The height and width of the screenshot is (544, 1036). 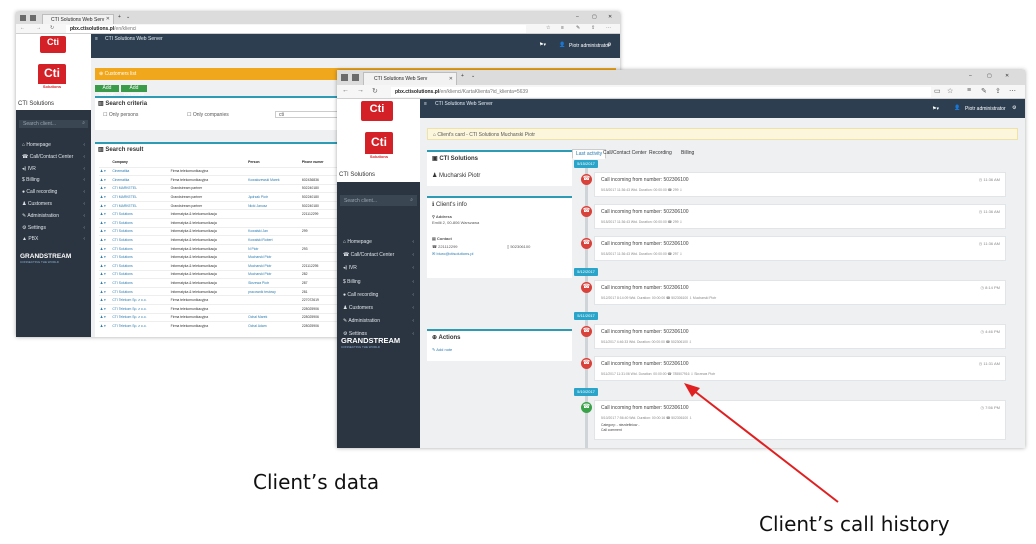 I want to click on annotation-arrow, so click(x=761, y=443).